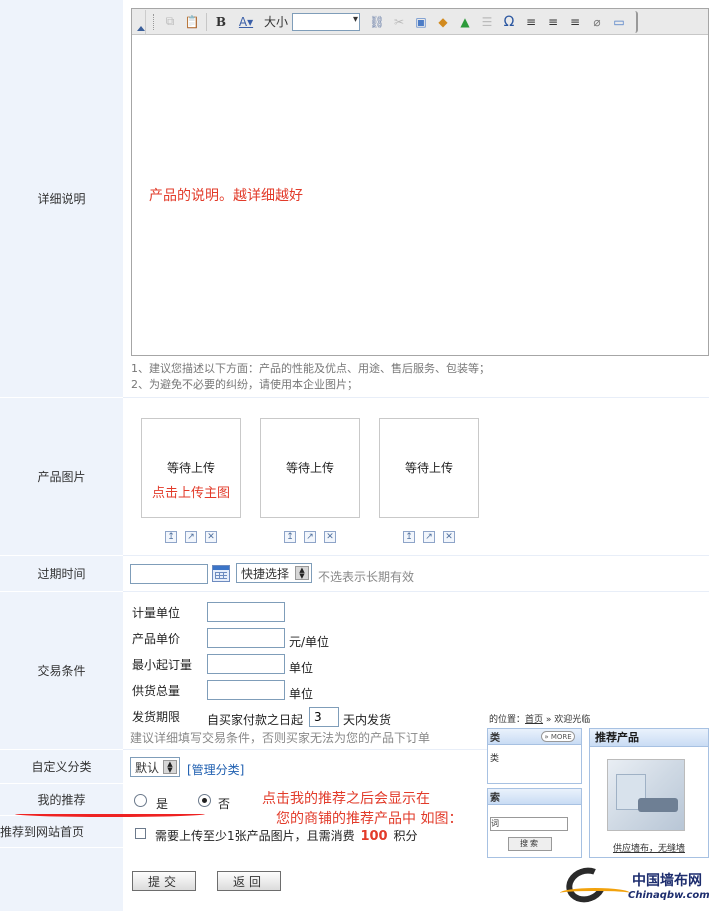 The width and height of the screenshot is (709, 912). Describe the element at coordinates (246, 612) in the screenshot. I see `unit-input` at that location.